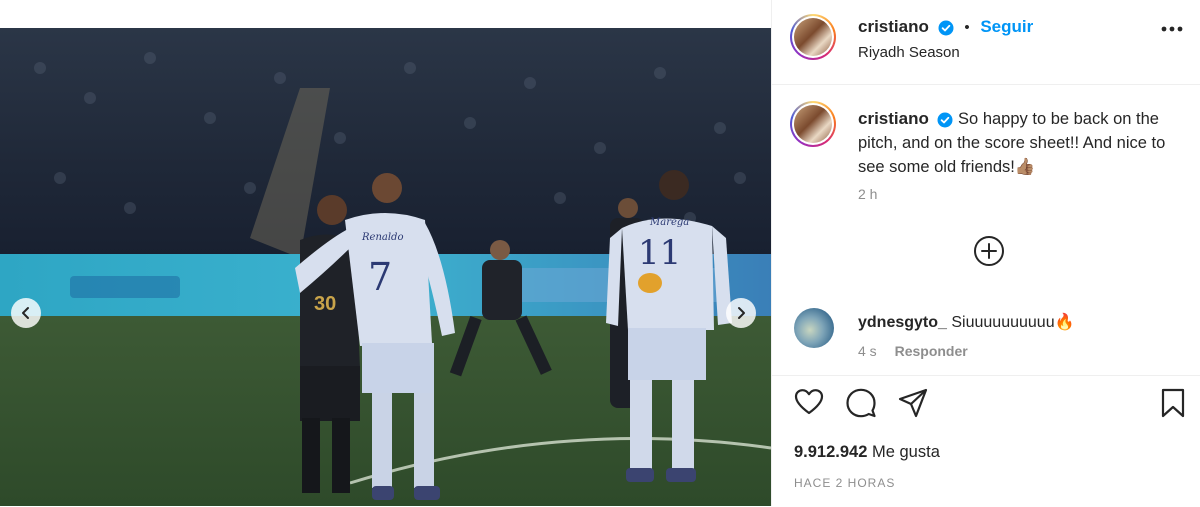 Image resolution: width=1200 pixels, height=507 pixels. Describe the element at coordinates (868, 194) in the screenshot. I see `caption-time: 2 h` at that location.